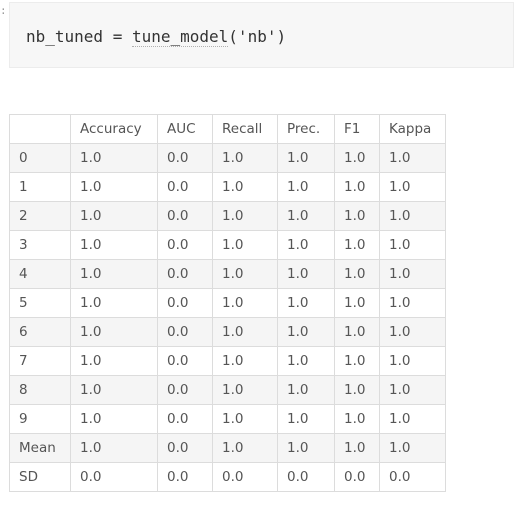  I want to click on row-index-cell: SD, so click(40, 477).